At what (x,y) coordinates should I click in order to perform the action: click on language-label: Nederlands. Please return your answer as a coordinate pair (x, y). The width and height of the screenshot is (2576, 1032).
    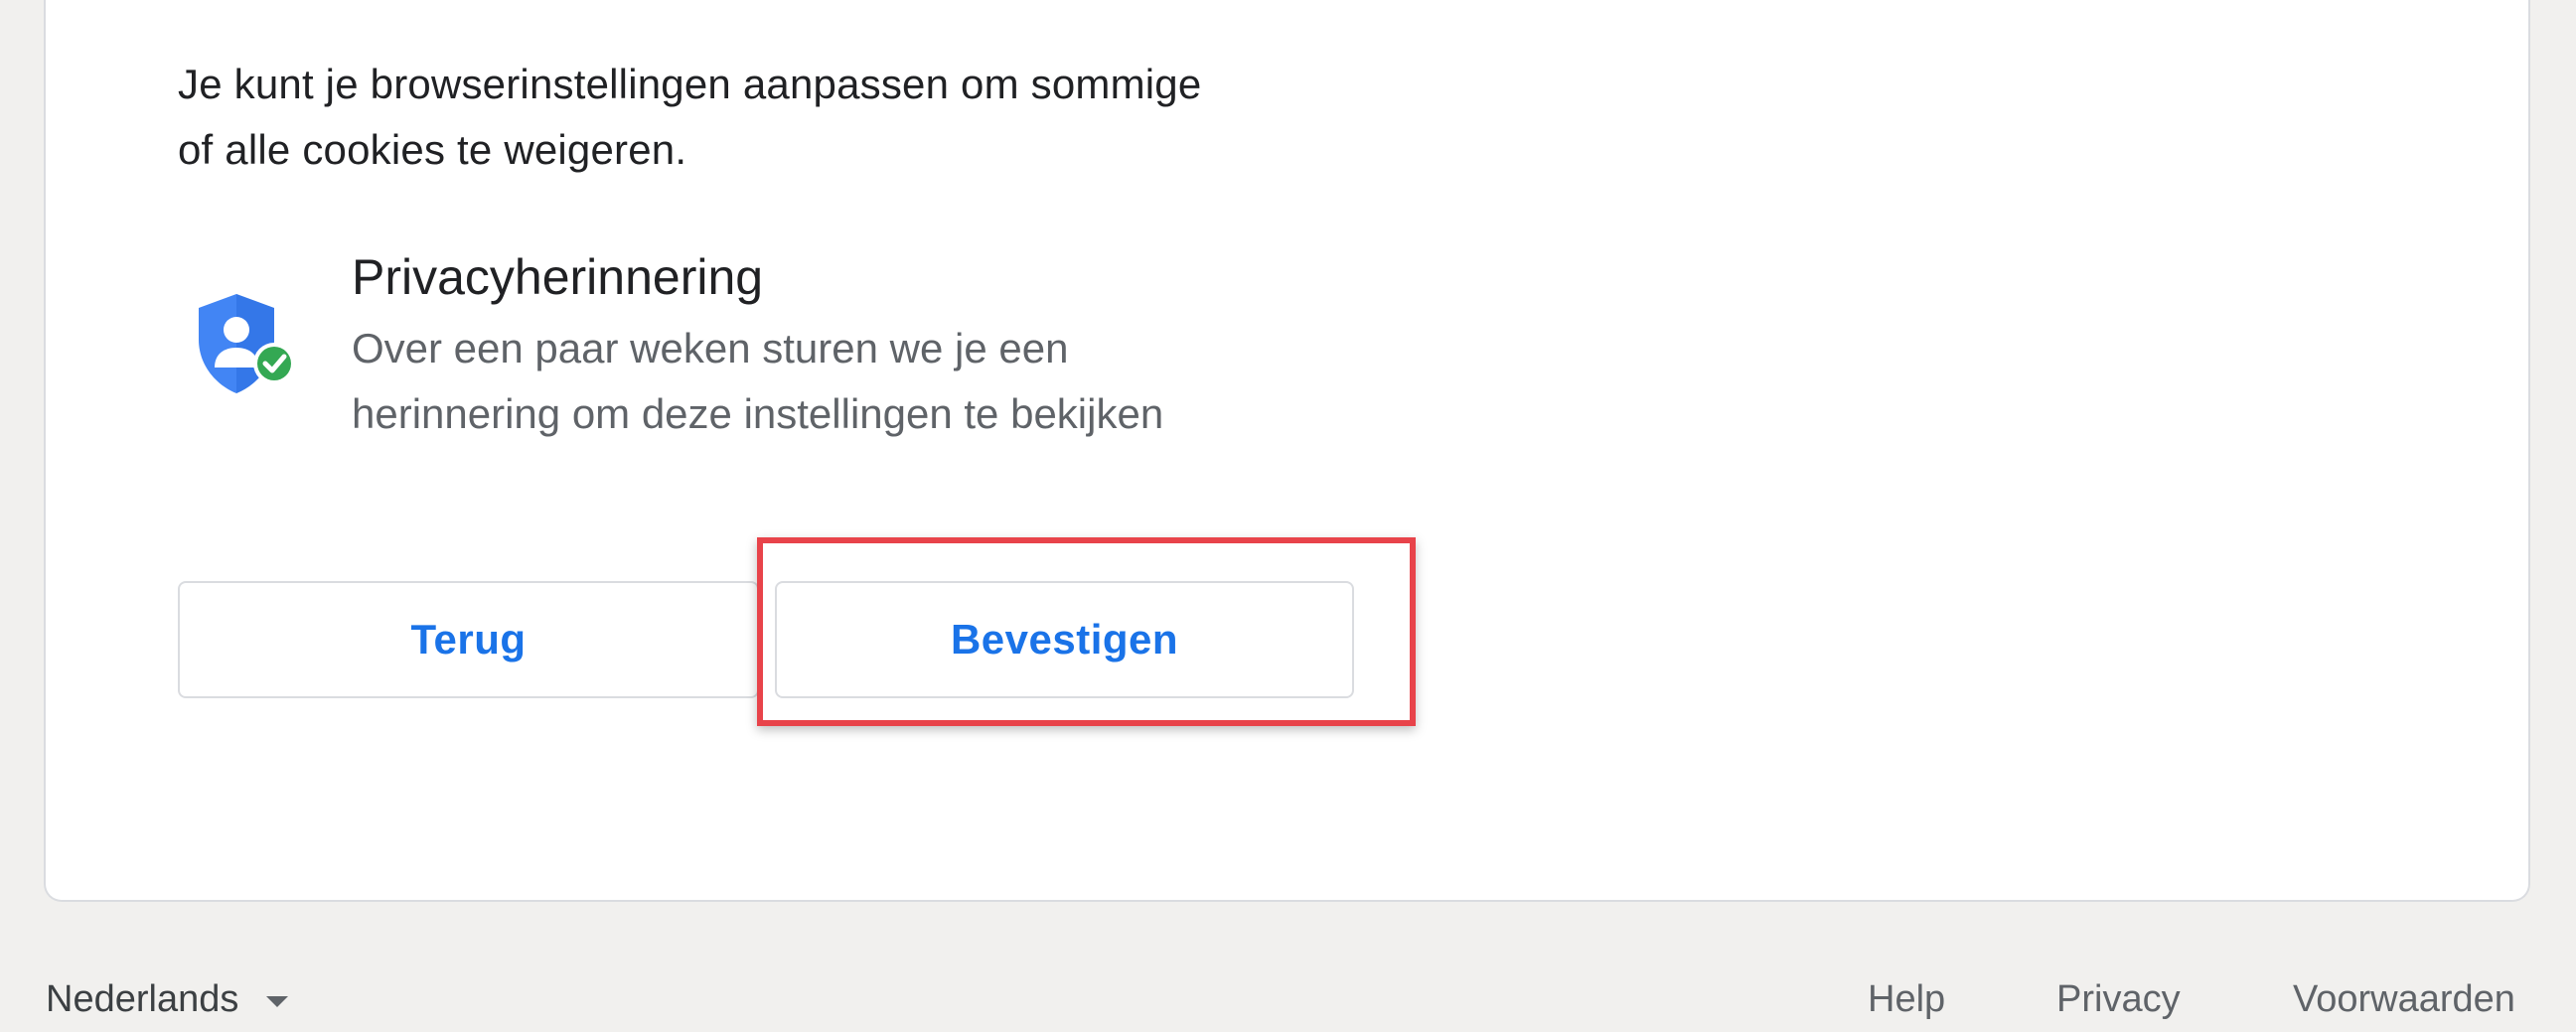
    Looking at the image, I should click on (142, 999).